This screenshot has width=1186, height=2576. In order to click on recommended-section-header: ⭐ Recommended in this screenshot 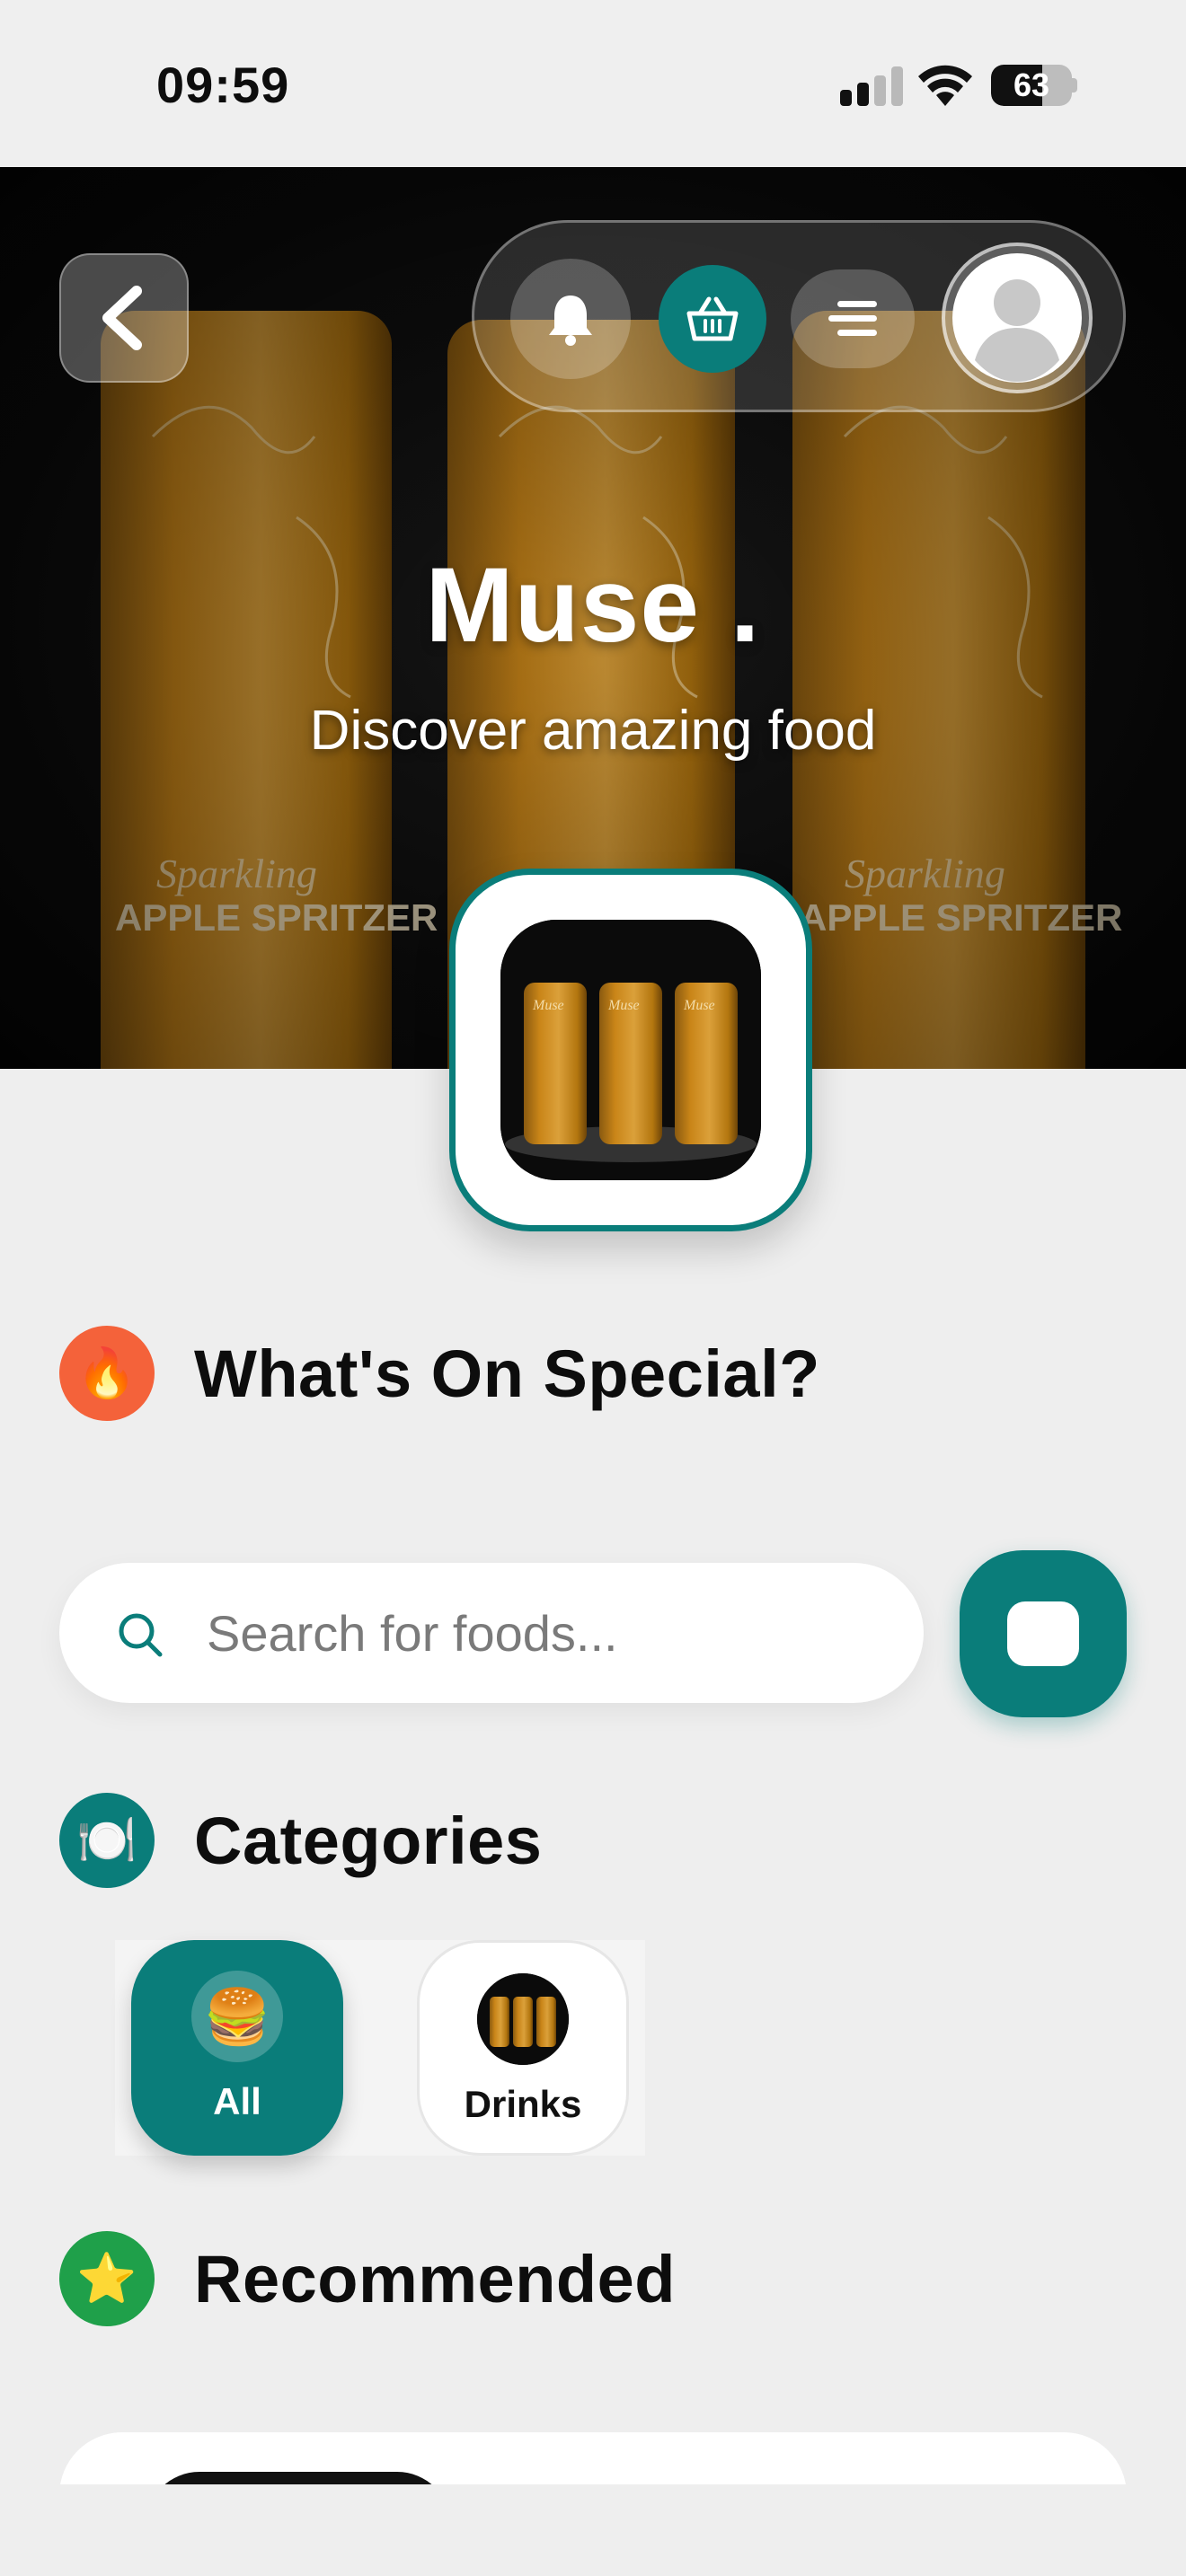, I will do `click(367, 2278)`.